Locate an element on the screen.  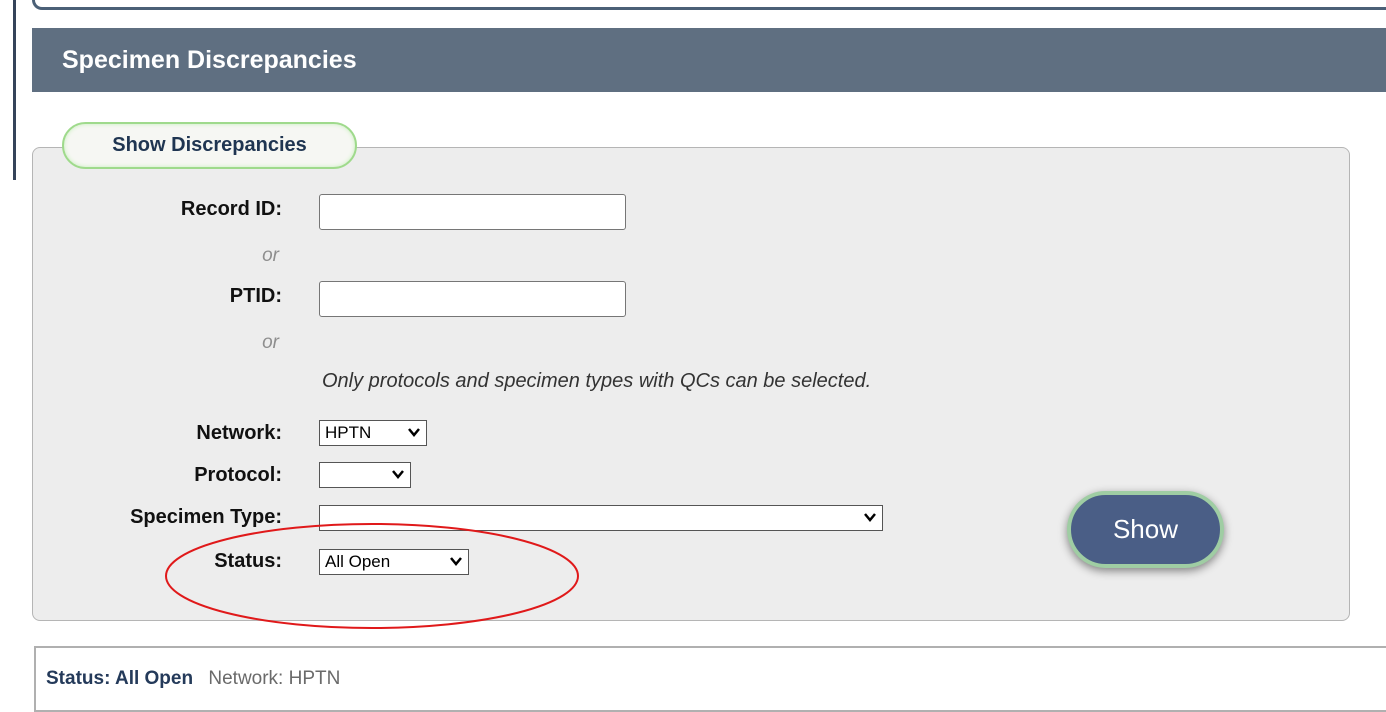
or-separator-1: or is located at coordinates (270, 255).